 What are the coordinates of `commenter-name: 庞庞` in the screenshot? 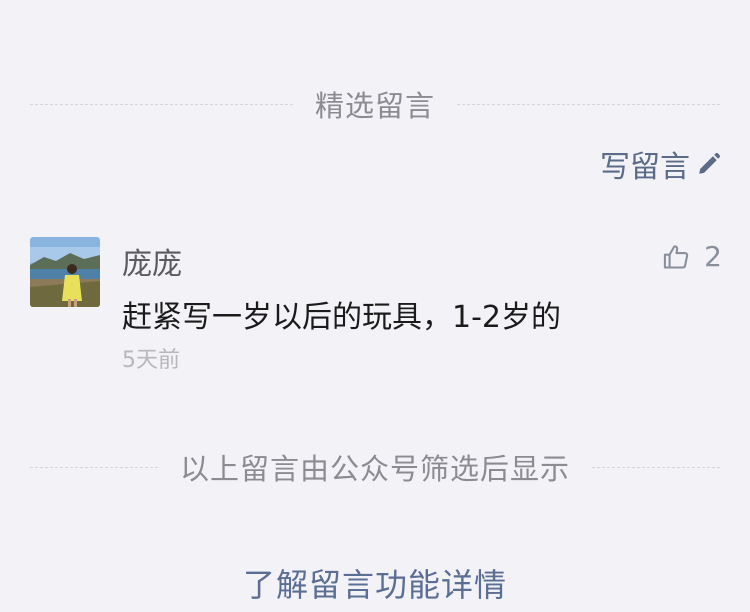 It's located at (152, 264).